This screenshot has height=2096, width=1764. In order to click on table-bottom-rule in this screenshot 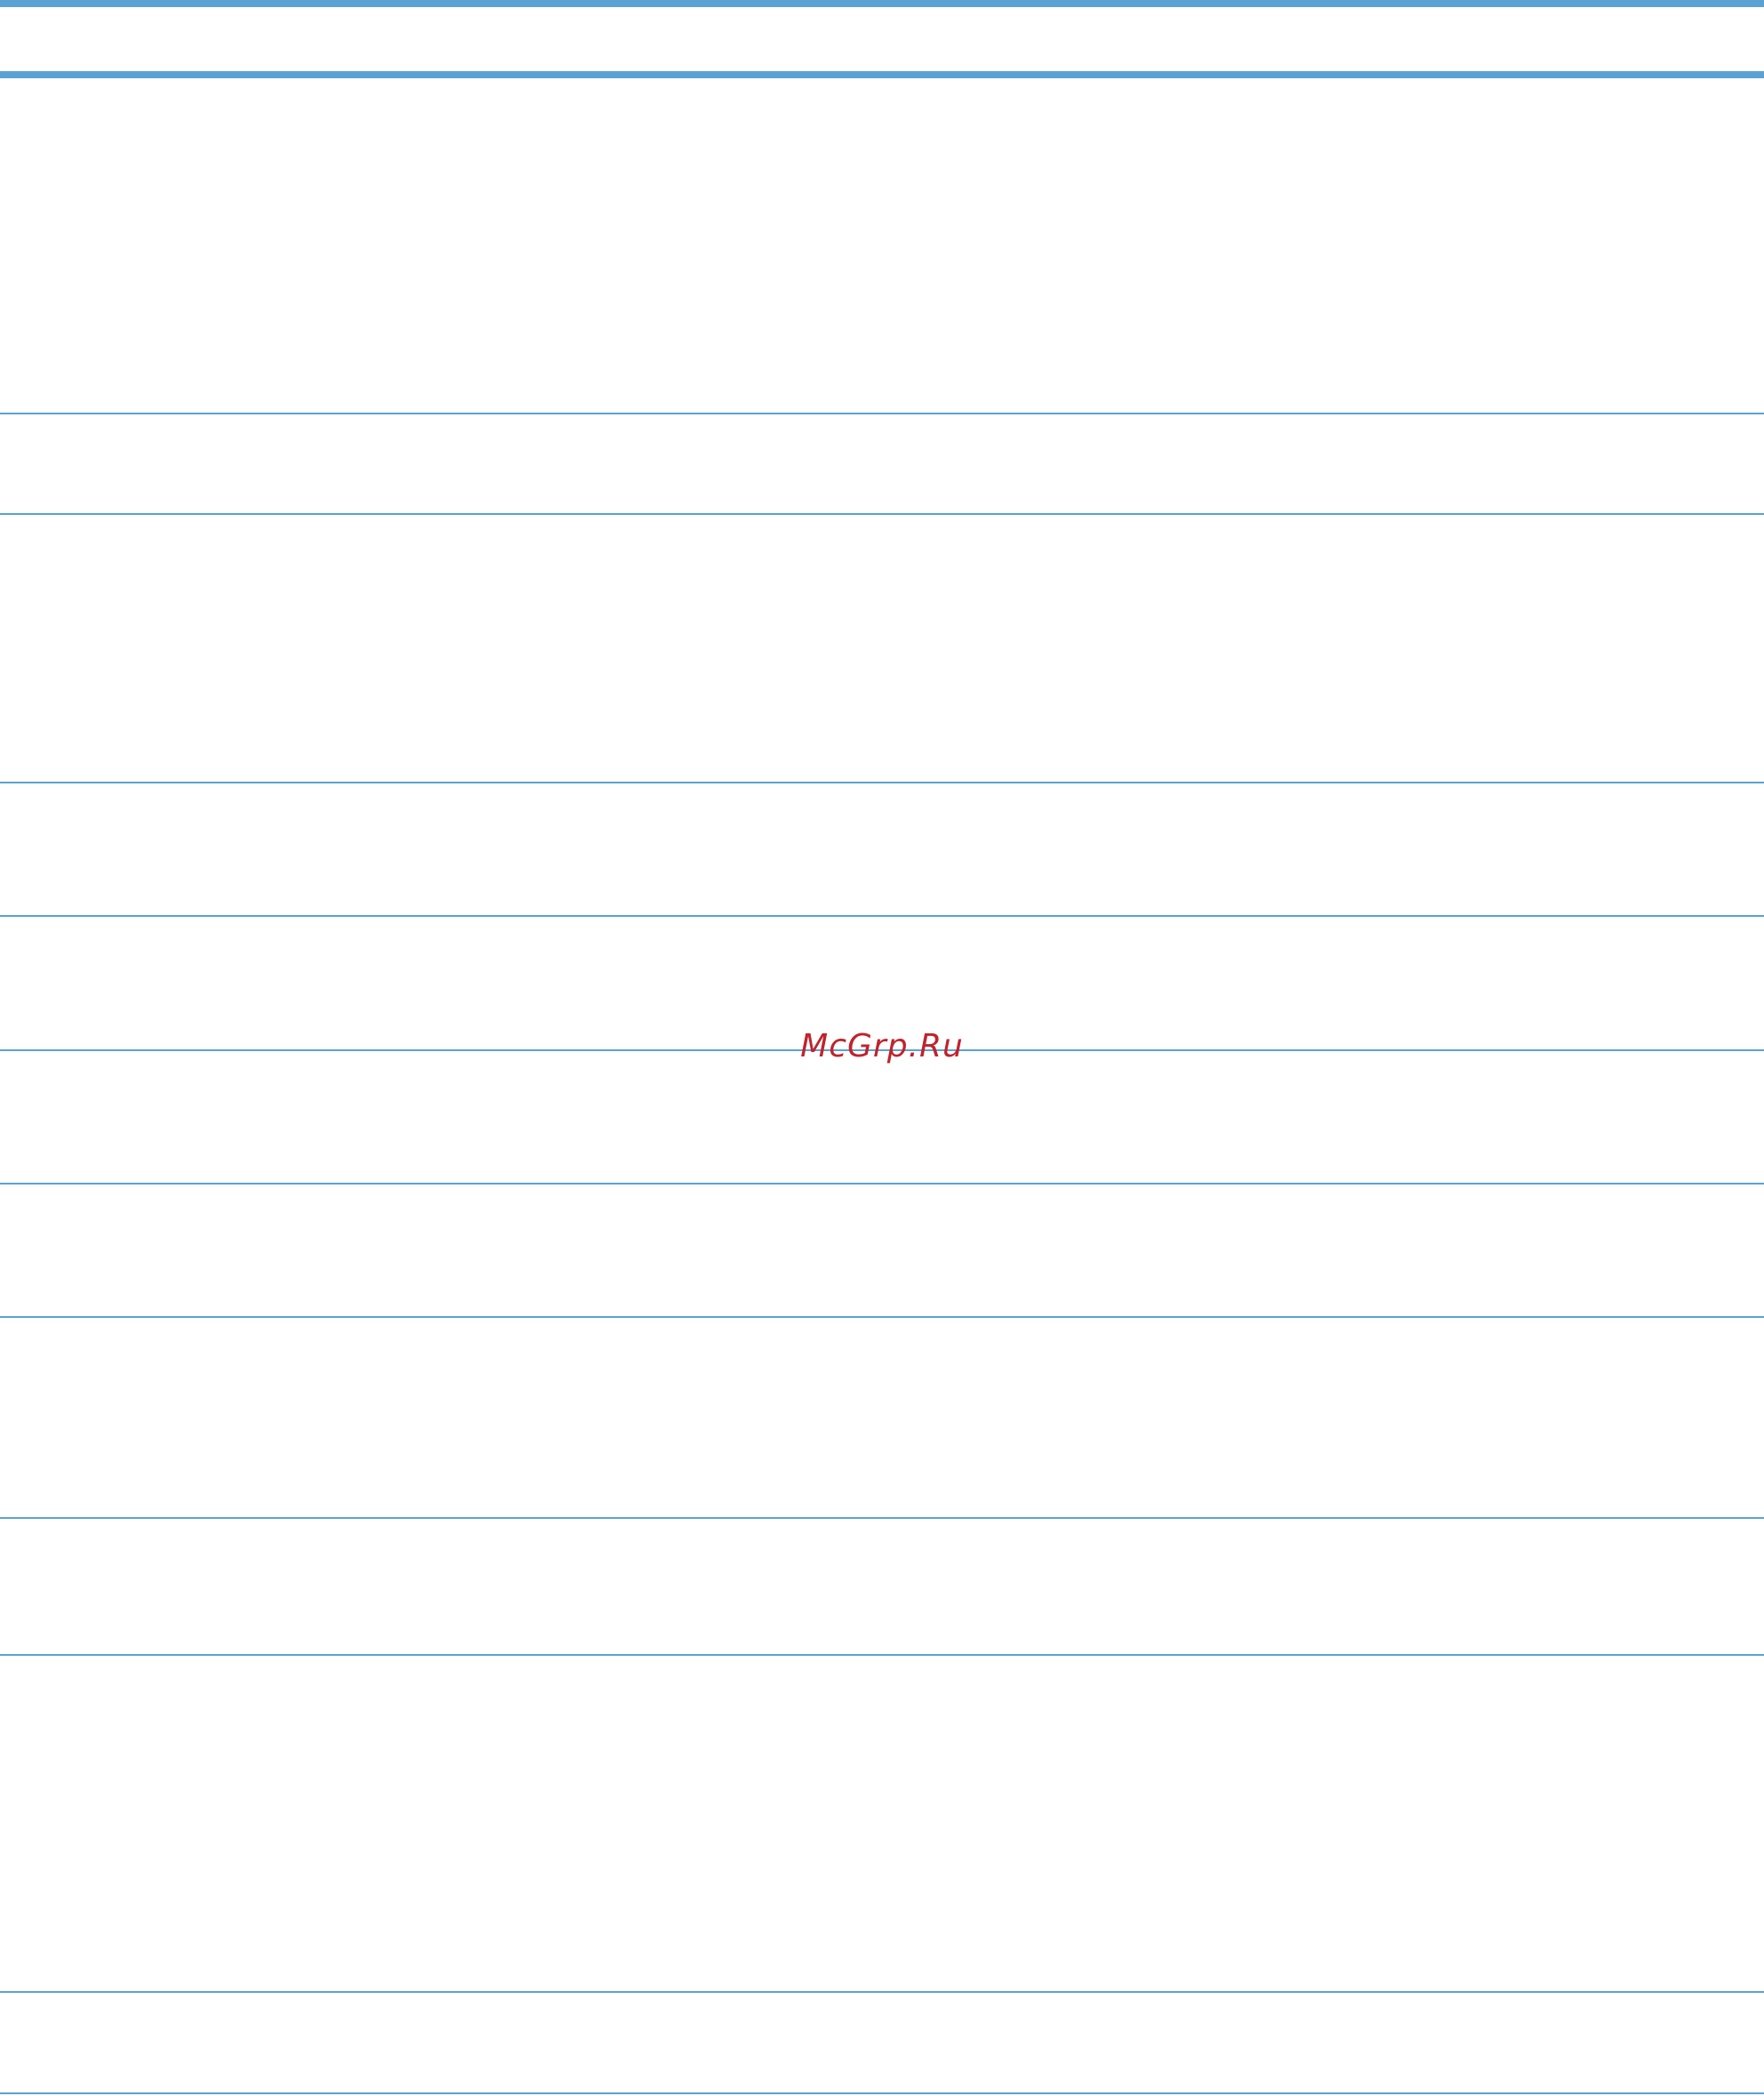, I will do `click(882, 2093)`.